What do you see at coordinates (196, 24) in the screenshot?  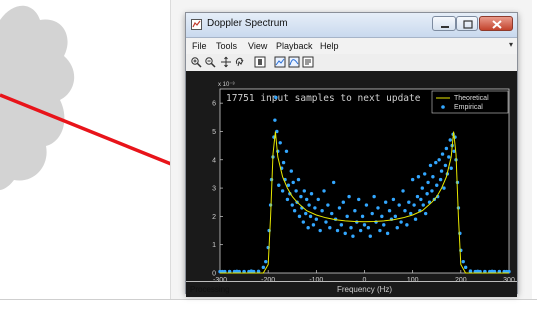 I see `app-icon` at bounding box center [196, 24].